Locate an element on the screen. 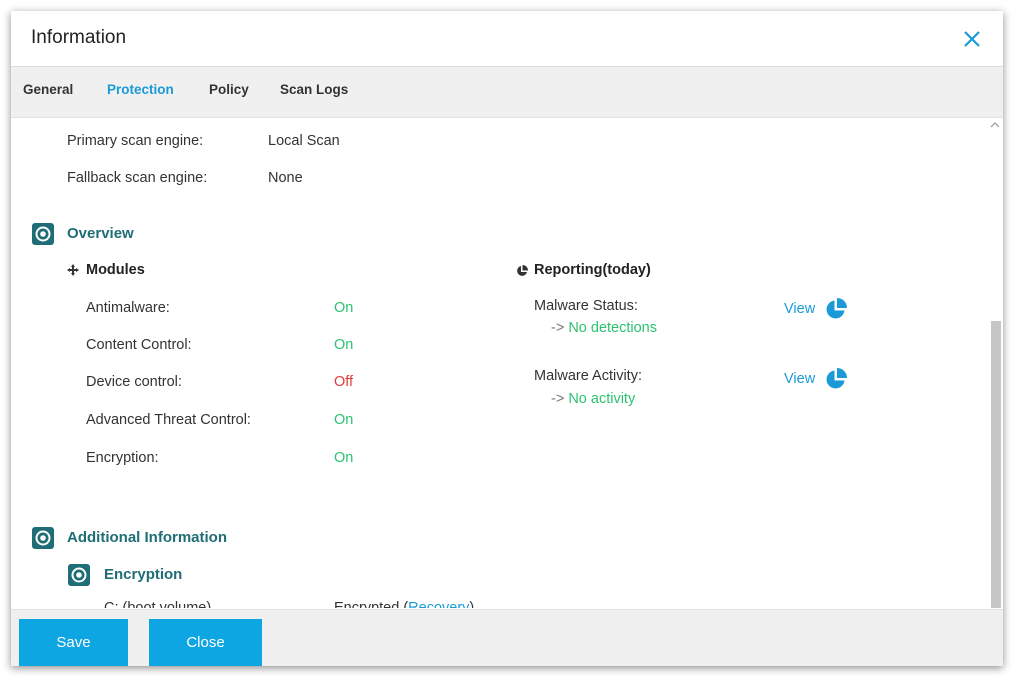  reporting-pie-chart-icon is located at coordinates (522, 270).